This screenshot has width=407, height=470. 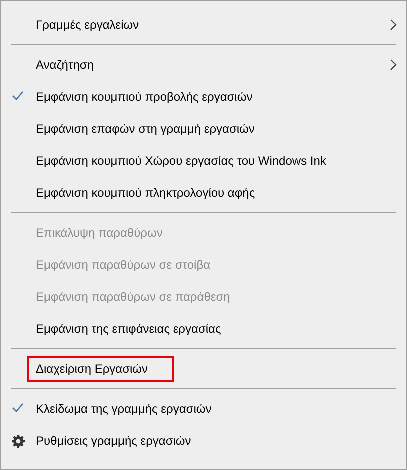 I want to click on menu-item: Εμφάνιση της επιφάνειας εργασίας, so click(x=137, y=329).